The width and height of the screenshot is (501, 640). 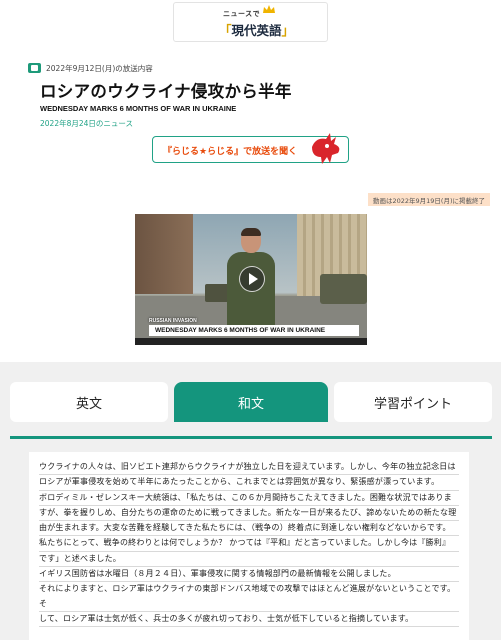 I want to click on tab-learning-points: 学習ポイント, so click(x=413, y=402).